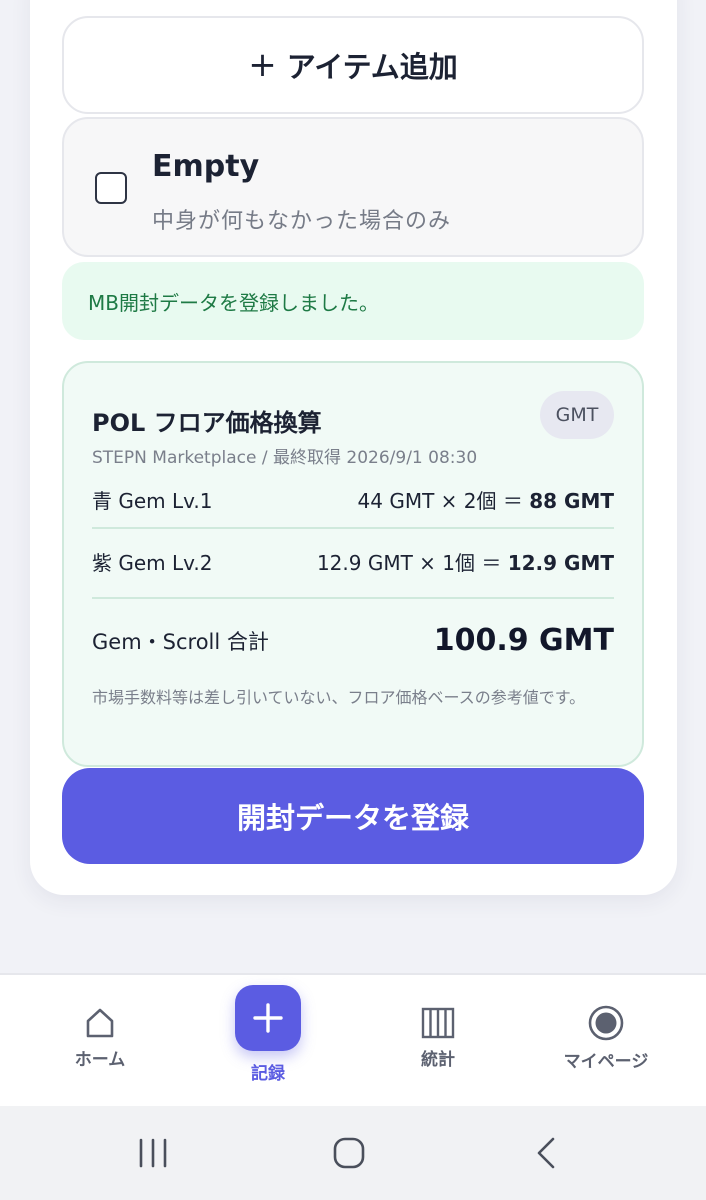 The height and width of the screenshot is (1200, 706). I want to click on toast-message: MB開封データを登録しました。, so click(233, 302).